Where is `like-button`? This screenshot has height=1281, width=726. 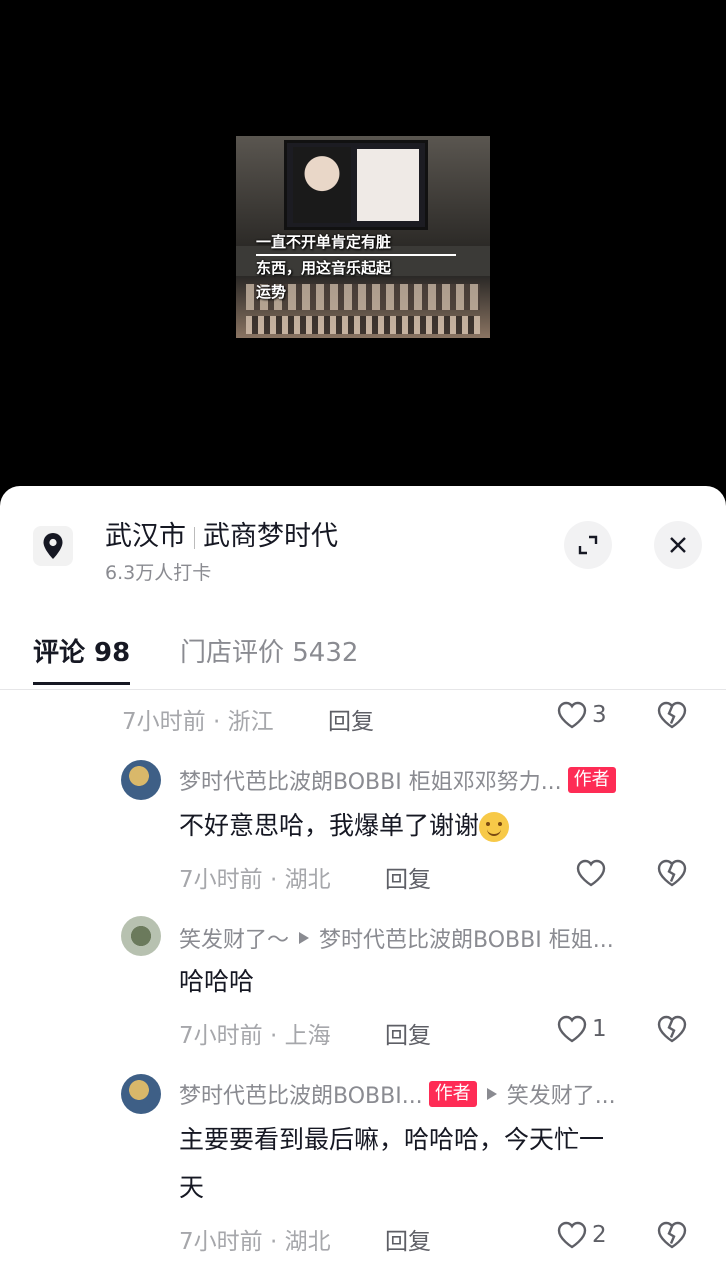
like-button is located at coordinates (593, 873).